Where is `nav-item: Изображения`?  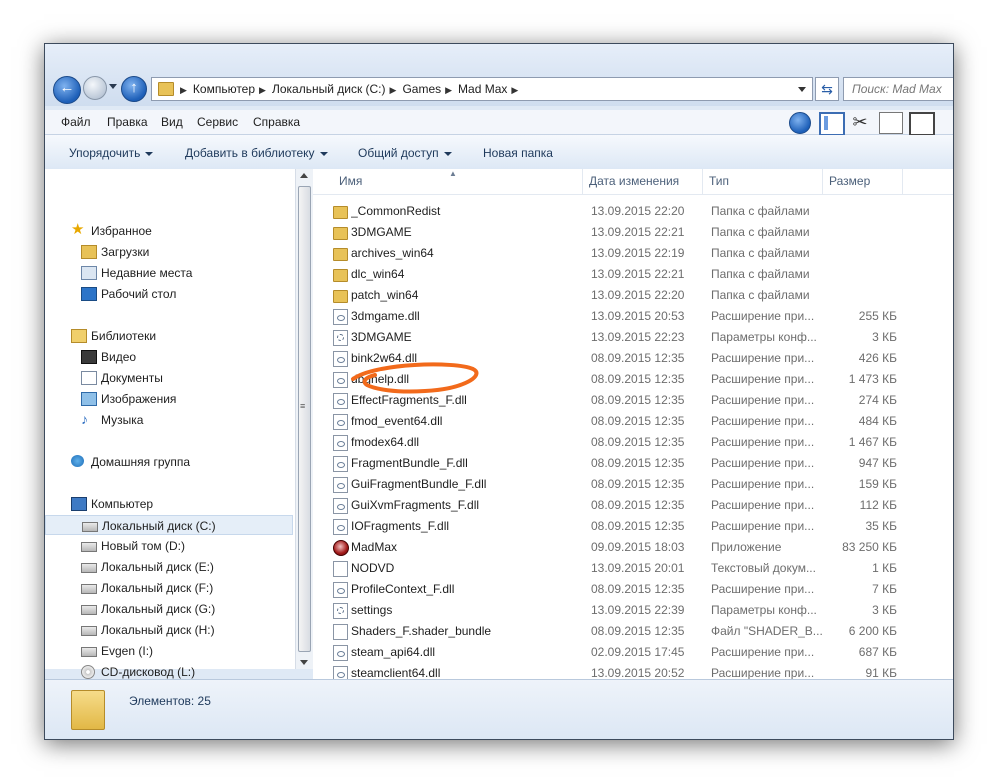 nav-item: Изображения is located at coordinates (169, 399).